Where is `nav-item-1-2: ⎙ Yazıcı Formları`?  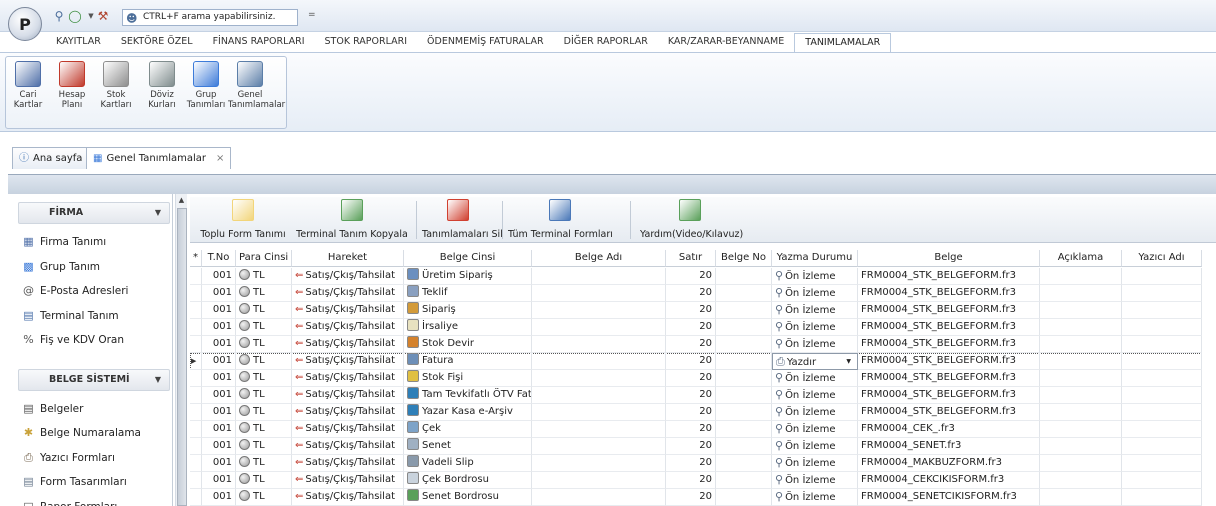 nav-item-1-2: ⎙ Yazıcı Formları is located at coordinates (94, 458).